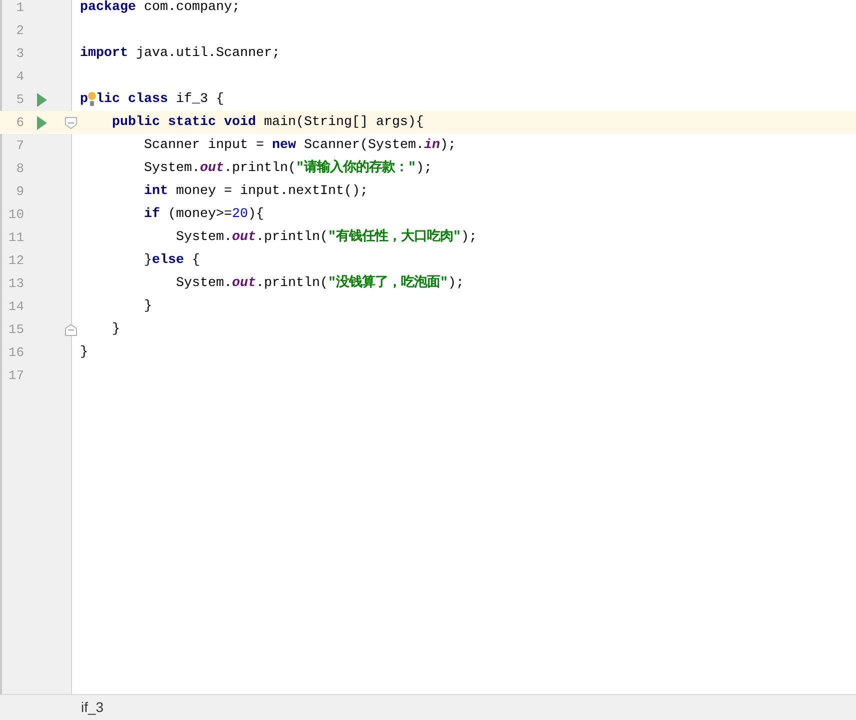  I want to click on code-line: package com.company;, so click(160, 8).